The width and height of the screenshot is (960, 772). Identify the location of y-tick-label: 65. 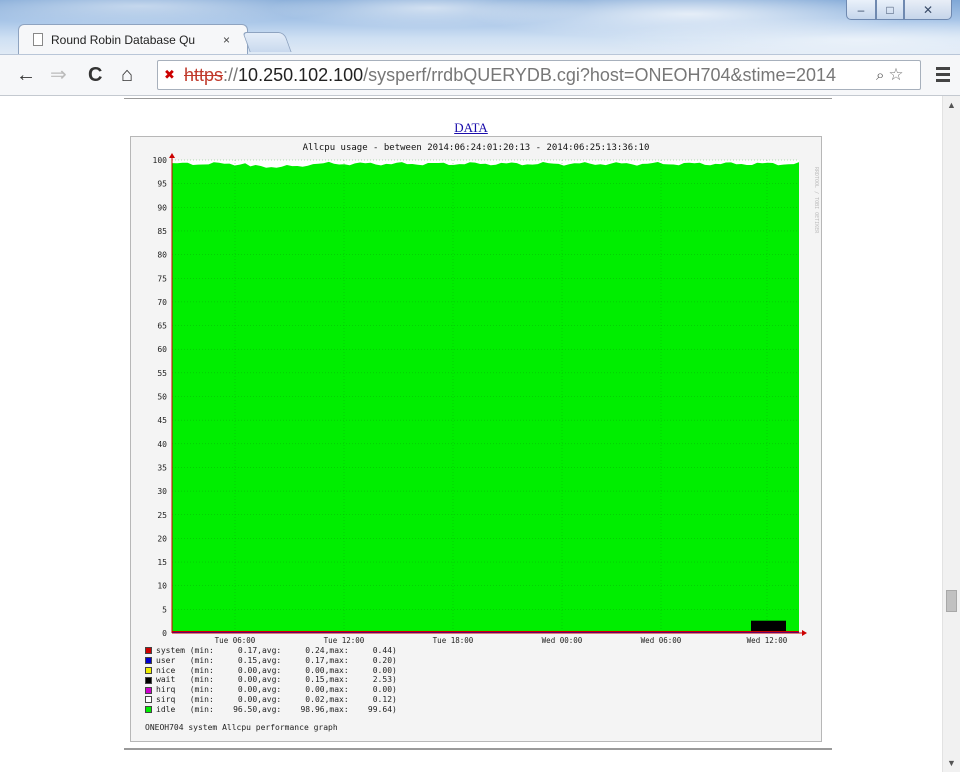
(162, 326).